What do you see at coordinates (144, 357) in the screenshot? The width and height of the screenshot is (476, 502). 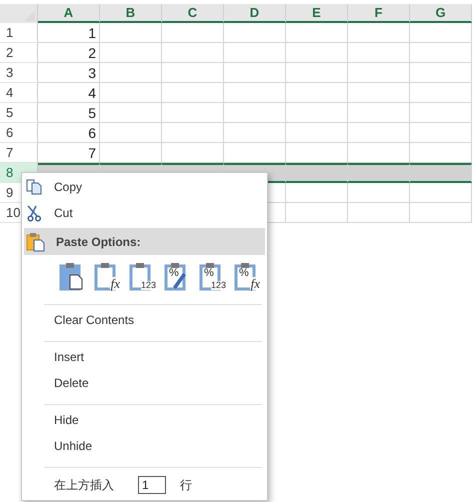 I see `menu-item: Insert` at bounding box center [144, 357].